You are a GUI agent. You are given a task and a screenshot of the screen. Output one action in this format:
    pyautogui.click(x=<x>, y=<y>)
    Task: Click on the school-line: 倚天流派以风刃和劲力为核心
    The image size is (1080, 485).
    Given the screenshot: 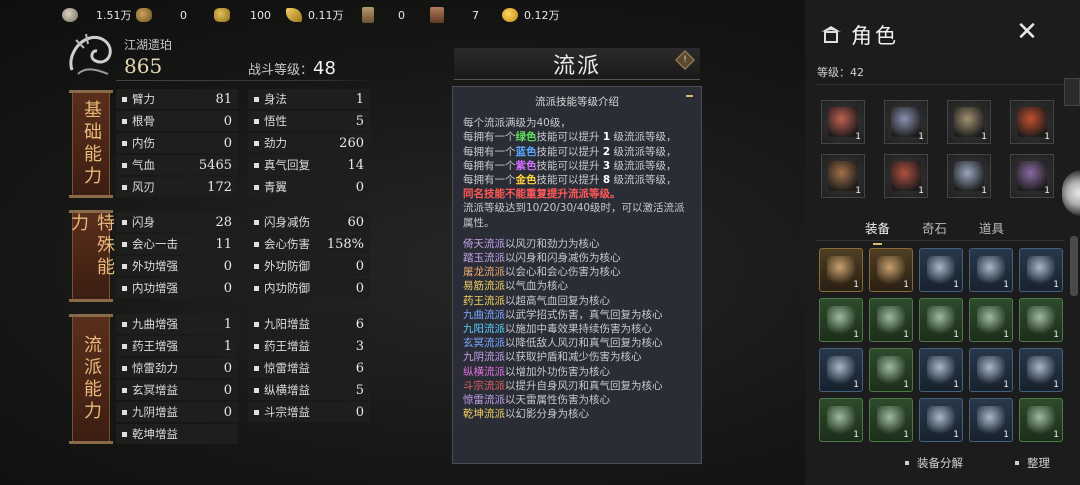 What is the action you would take?
    pyautogui.click(x=577, y=244)
    